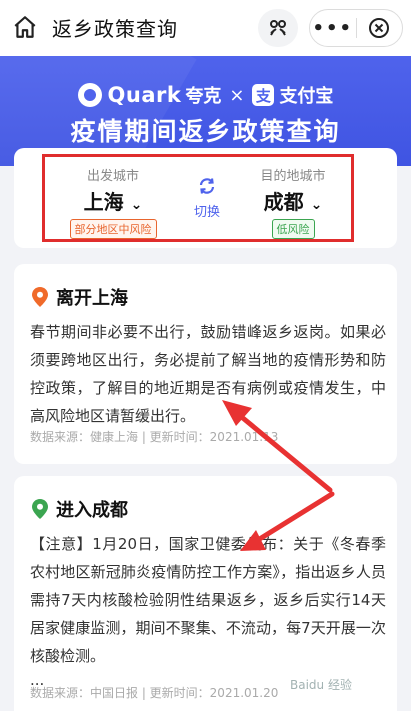 The width and height of the screenshot is (411, 711). What do you see at coordinates (283, 202) in the screenshot?
I see `destination-city-name: 成都` at bounding box center [283, 202].